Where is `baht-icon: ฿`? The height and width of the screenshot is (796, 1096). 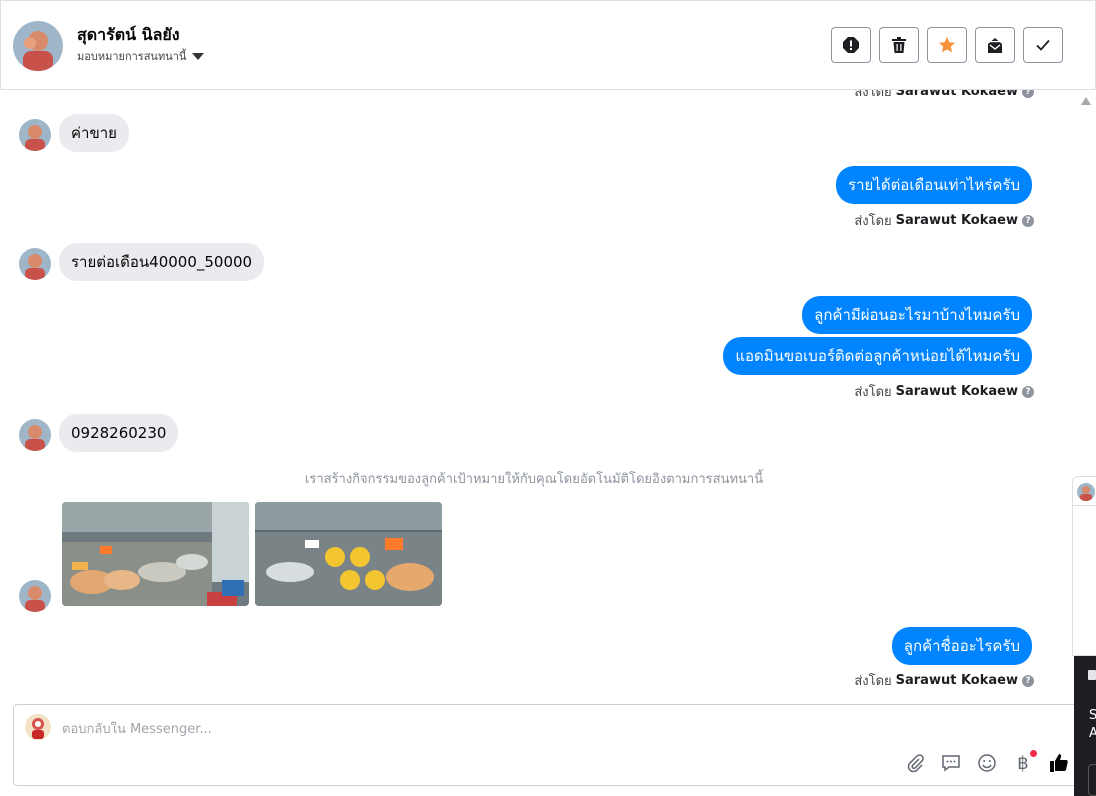 baht-icon: ฿ is located at coordinates (1023, 763).